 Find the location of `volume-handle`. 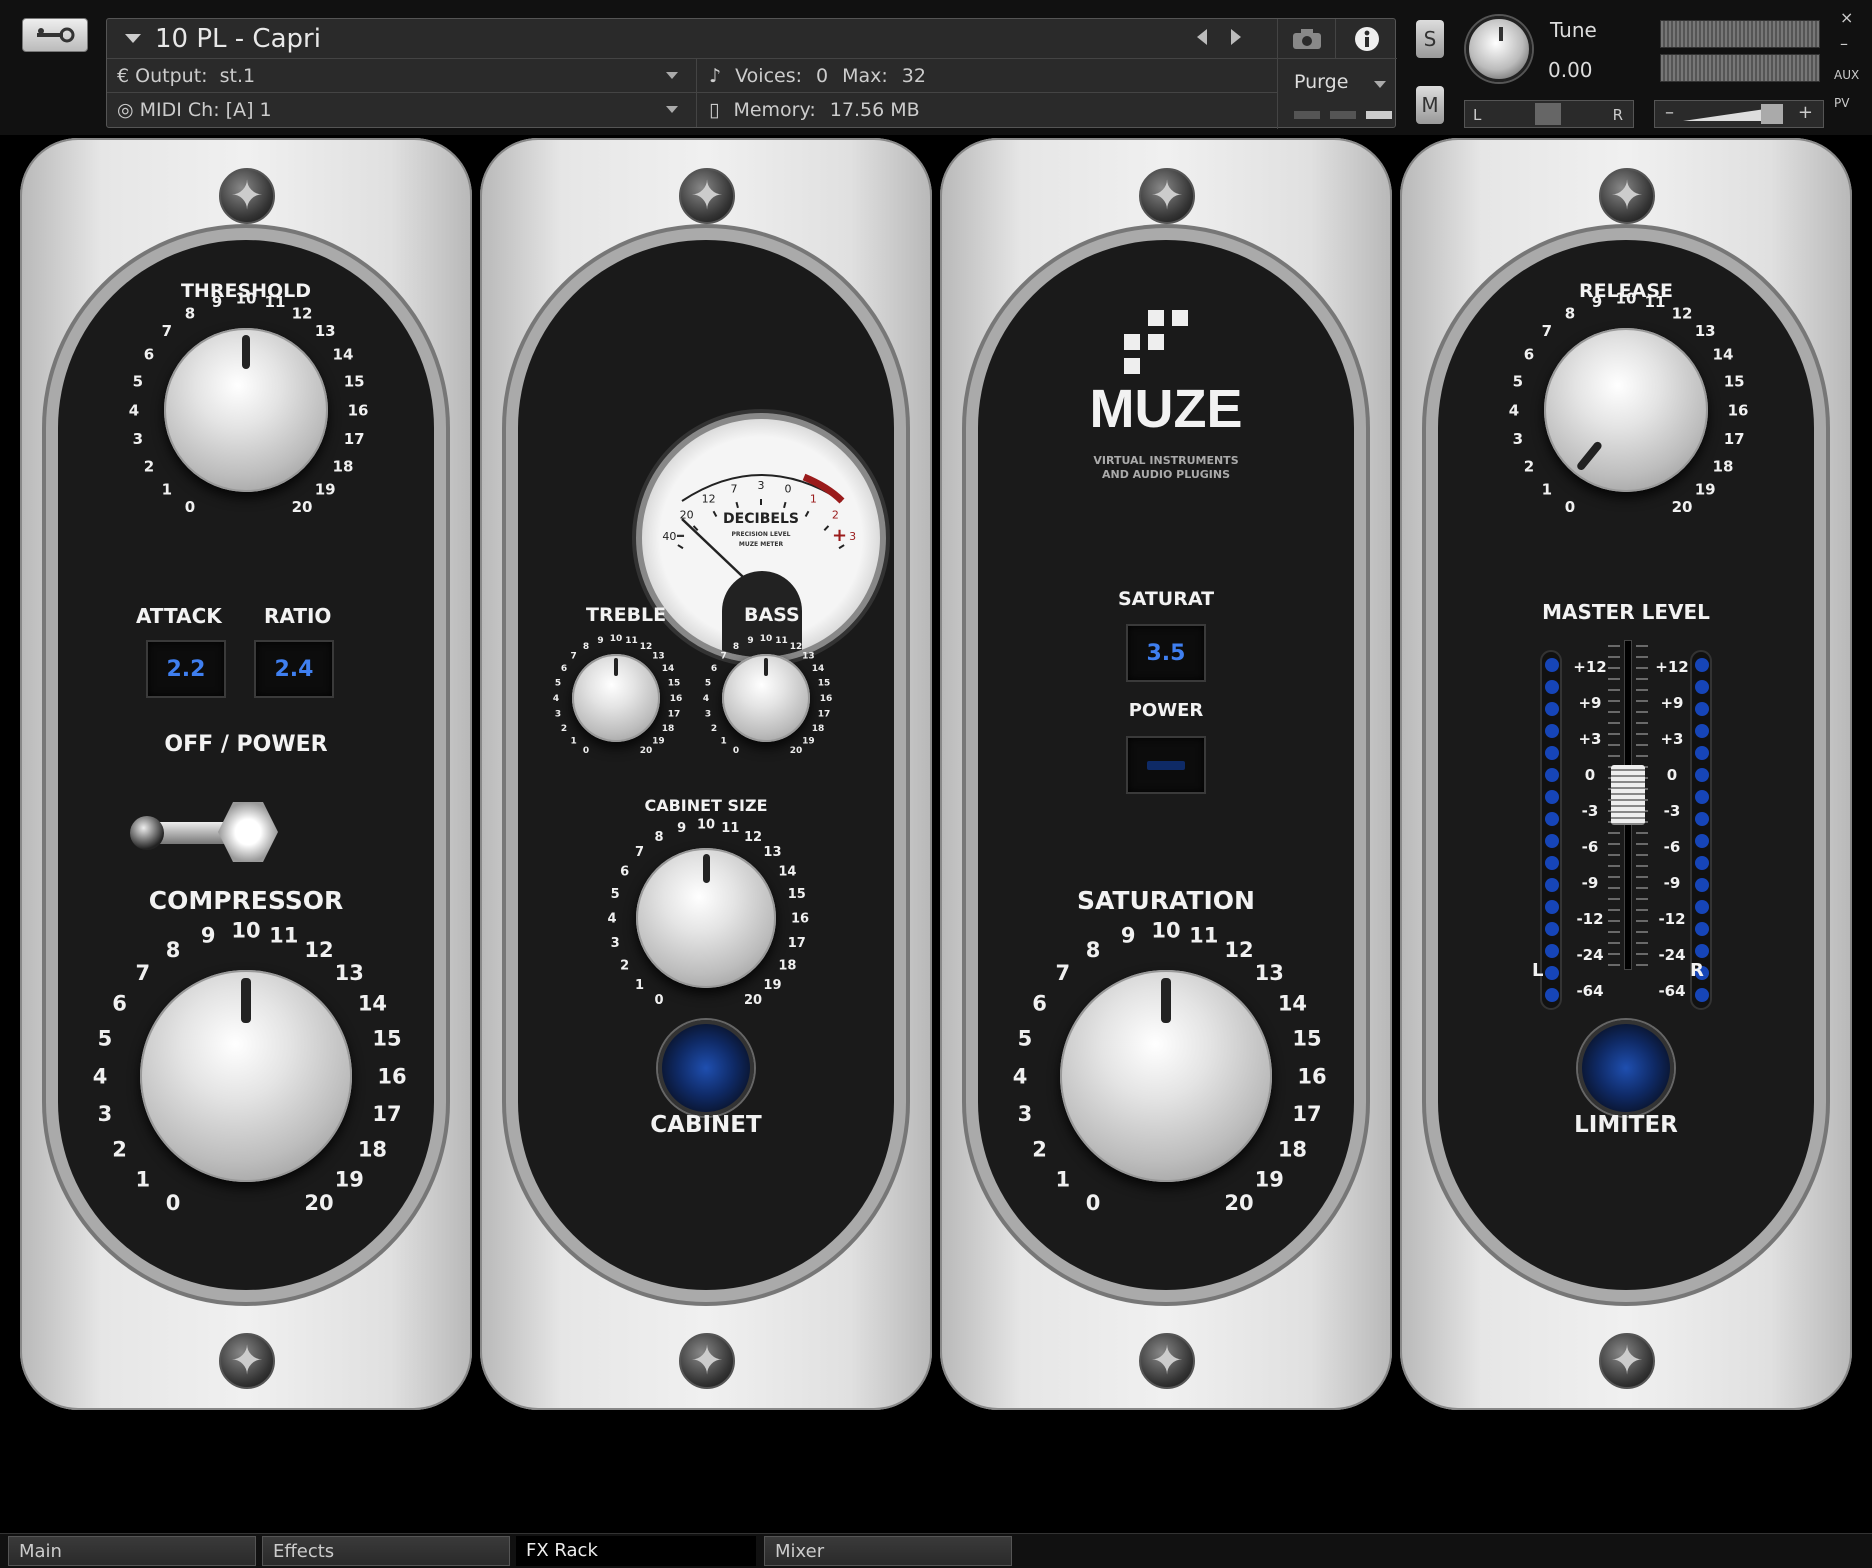

volume-handle is located at coordinates (1772, 114).